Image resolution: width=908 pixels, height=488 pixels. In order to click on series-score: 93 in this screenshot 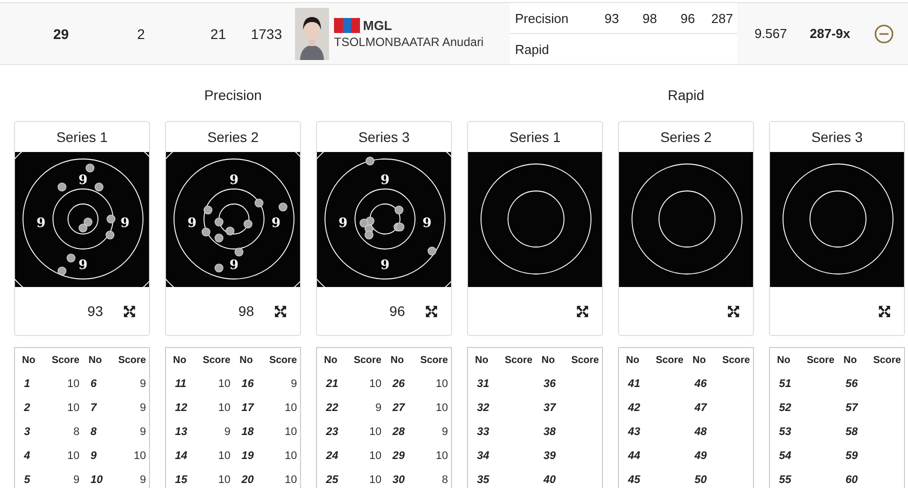, I will do `click(95, 311)`.